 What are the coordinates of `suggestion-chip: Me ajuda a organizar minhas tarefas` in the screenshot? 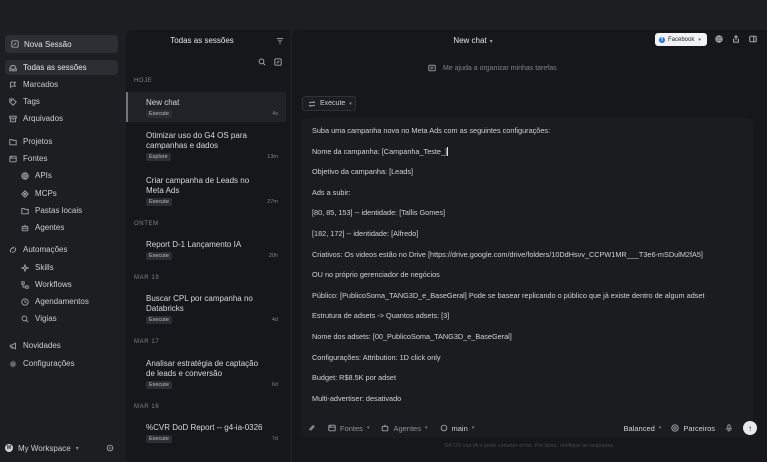 It's located at (492, 68).